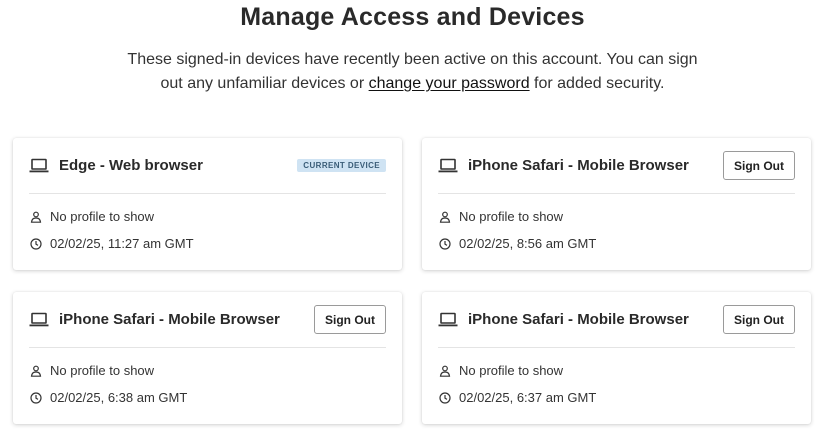 The image size is (825, 442). I want to click on last-active-row: 02/02/25, 8:56 am GMT, so click(517, 243).